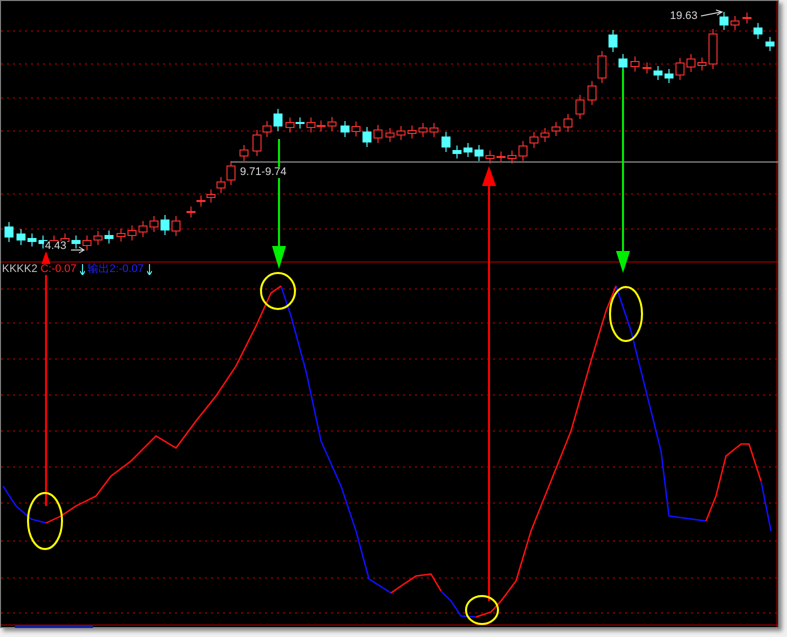  Describe the element at coordinates (684, 16) in the screenshot. I see `price-annotation: 19.63` at that location.